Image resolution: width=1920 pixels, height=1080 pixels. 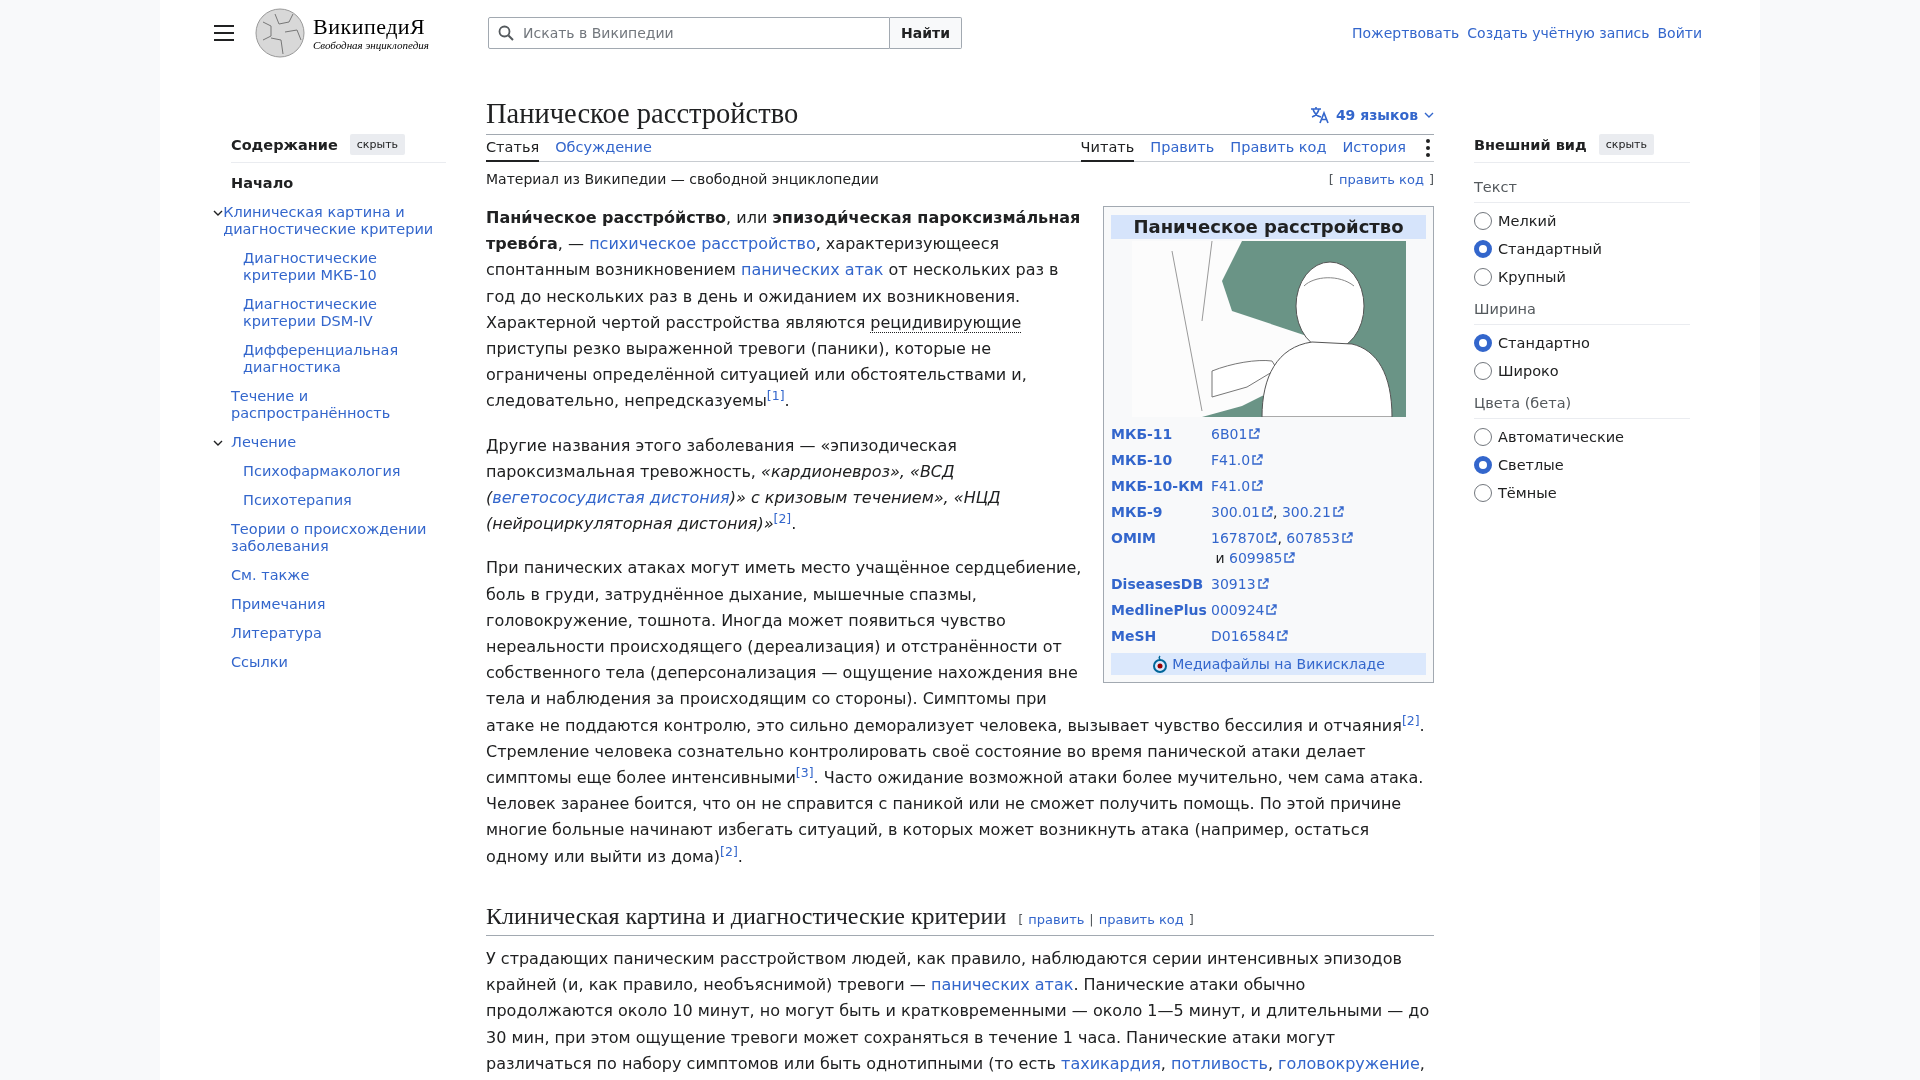 I want to click on menu-icon, so click(x=224, y=33).